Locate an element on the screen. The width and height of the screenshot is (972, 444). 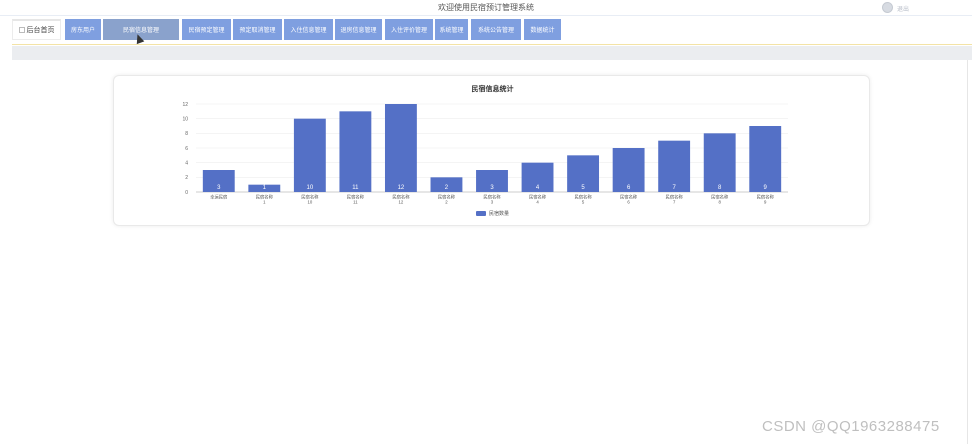
top-header: 欢迎使用民宿预订管理系统 退出 is located at coordinates (486, 8).